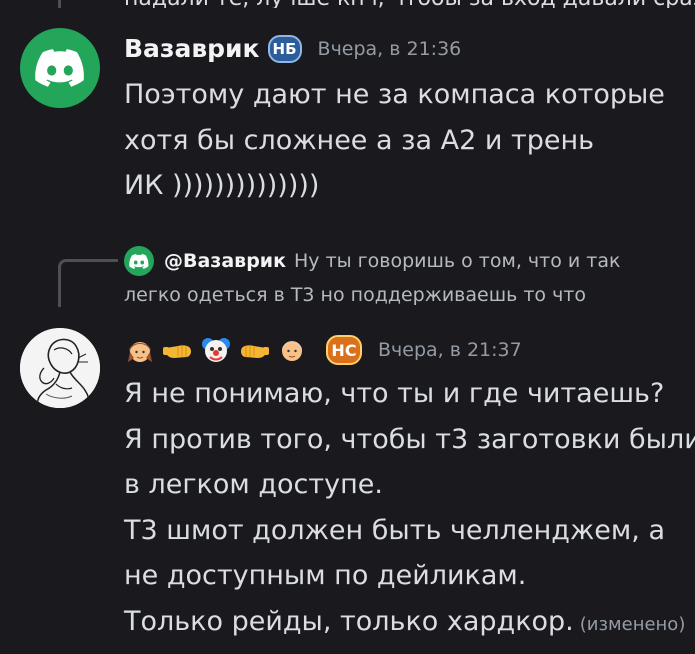 The height and width of the screenshot is (654, 695). I want to click on thread-connector, so click(59, 4).